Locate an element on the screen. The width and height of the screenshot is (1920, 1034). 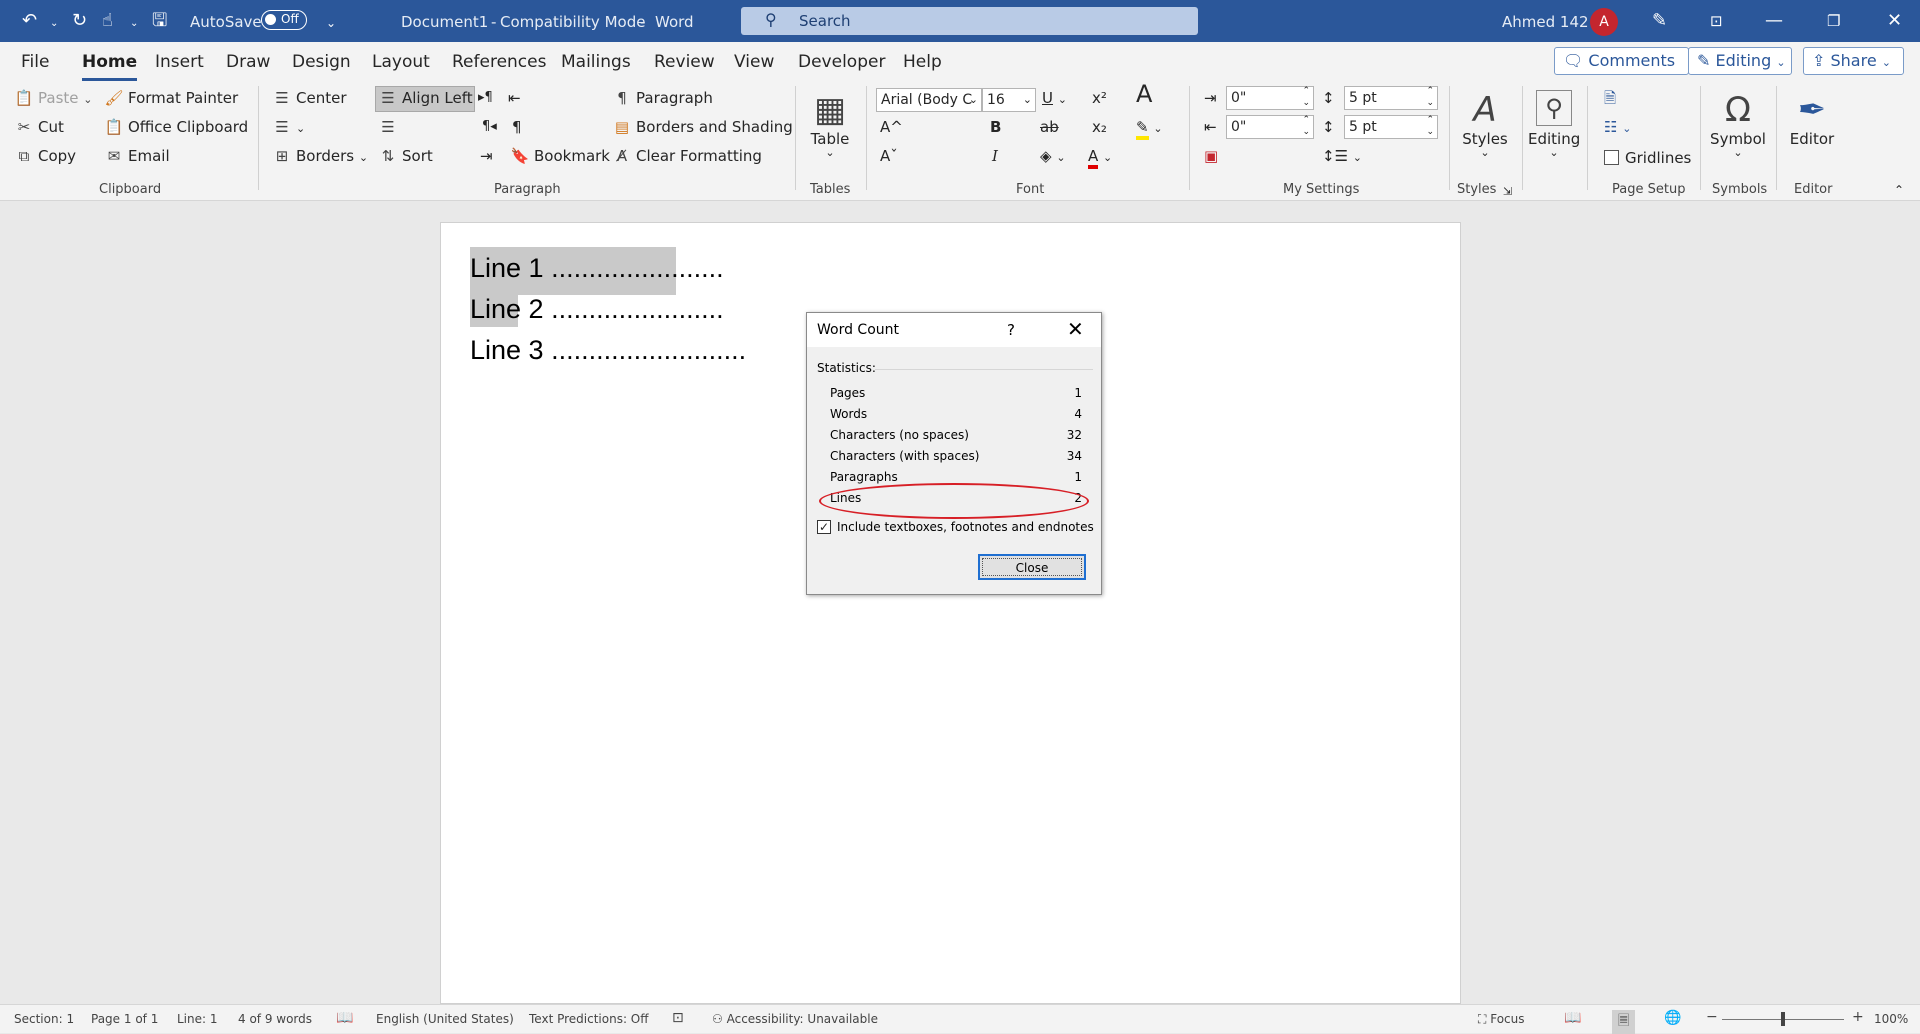
copy-button: ⧉ Copy is located at coordinates (45, 156).